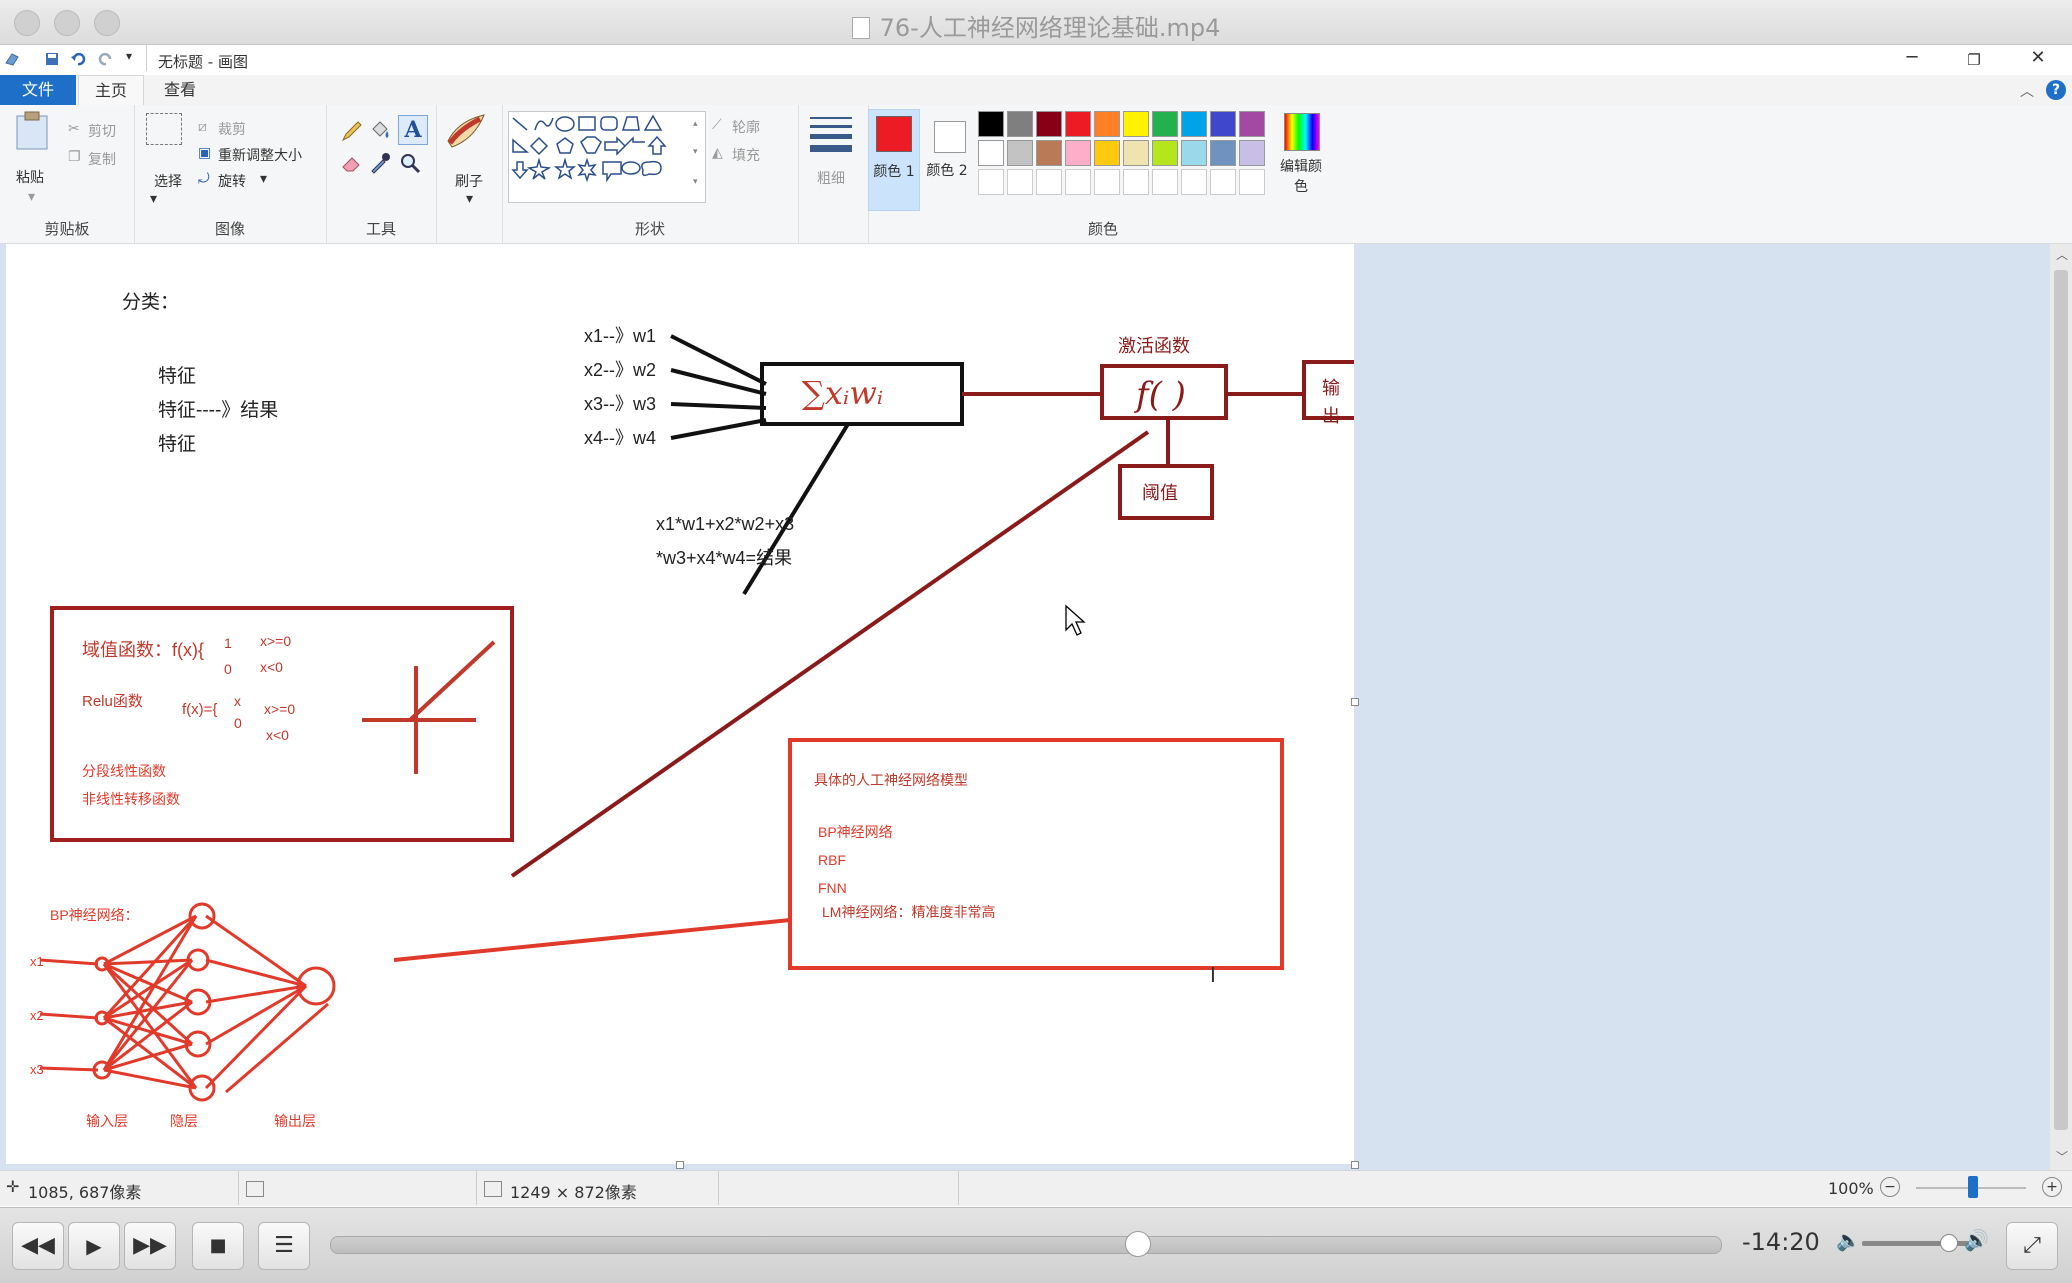 Image resolution: width=2072 pixels, height=1283 pixels. What do you see at coordinates (150, 1246) in the screenshot?
I see `fast-forward-icon: ▶▶` at bounding box center [150, 1246].